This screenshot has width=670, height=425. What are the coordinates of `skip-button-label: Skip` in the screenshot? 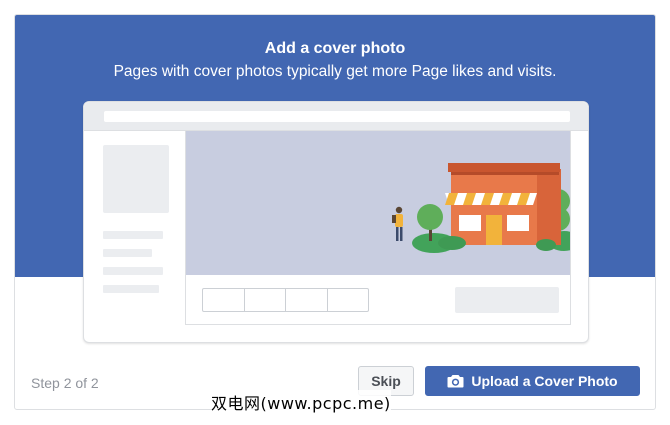 It's located at (386, 381).